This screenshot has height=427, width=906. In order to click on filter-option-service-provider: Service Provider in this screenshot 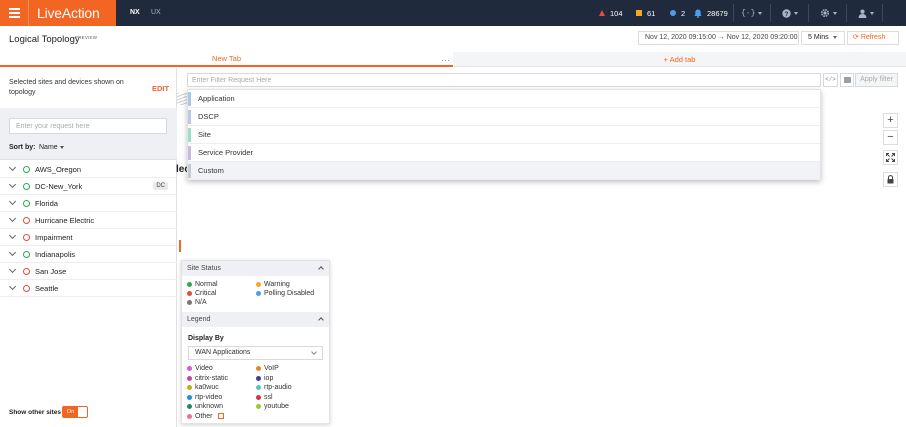, I will do `click(504, 153)`.